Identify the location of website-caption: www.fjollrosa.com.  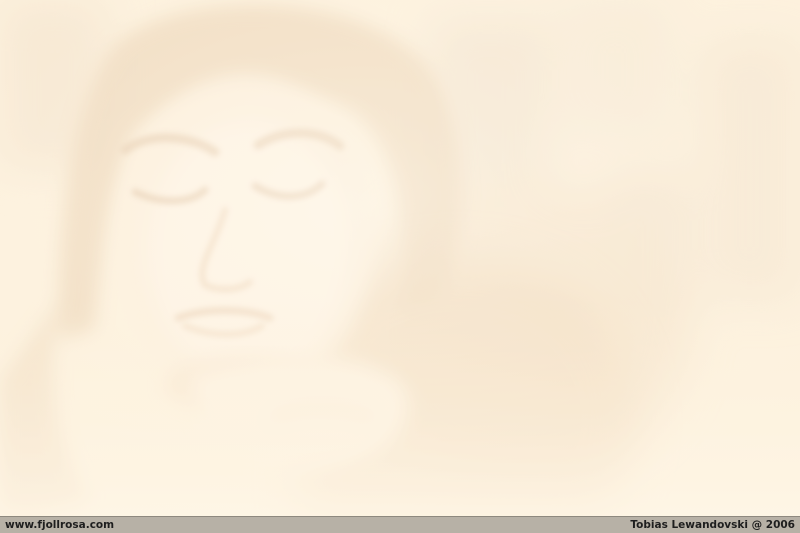
(60, 524).